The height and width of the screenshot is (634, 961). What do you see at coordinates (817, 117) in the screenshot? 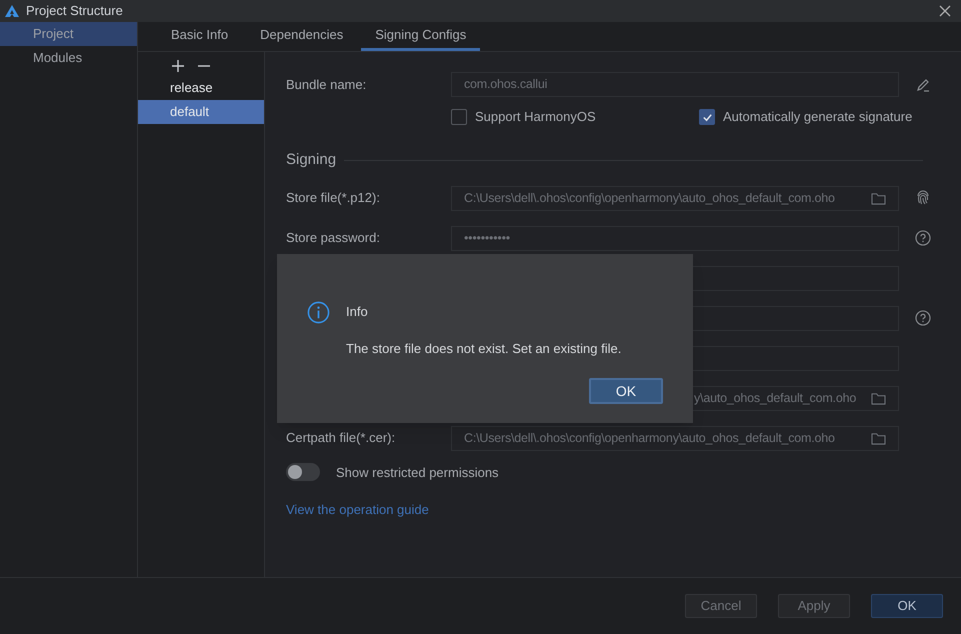
I see `checkbox-label: Automatically generate signature` at bounding box center [817, 117].